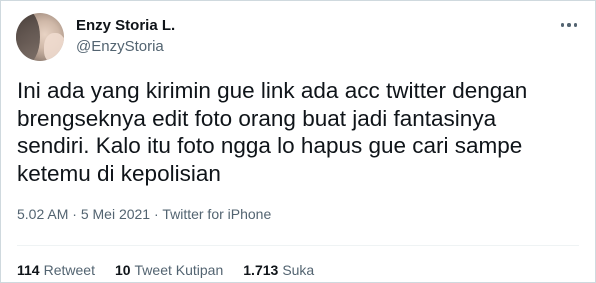 Image resolution: width=596 pixels, height=283 pixels. I want to click on like-label: Suka, so click(298, 270).